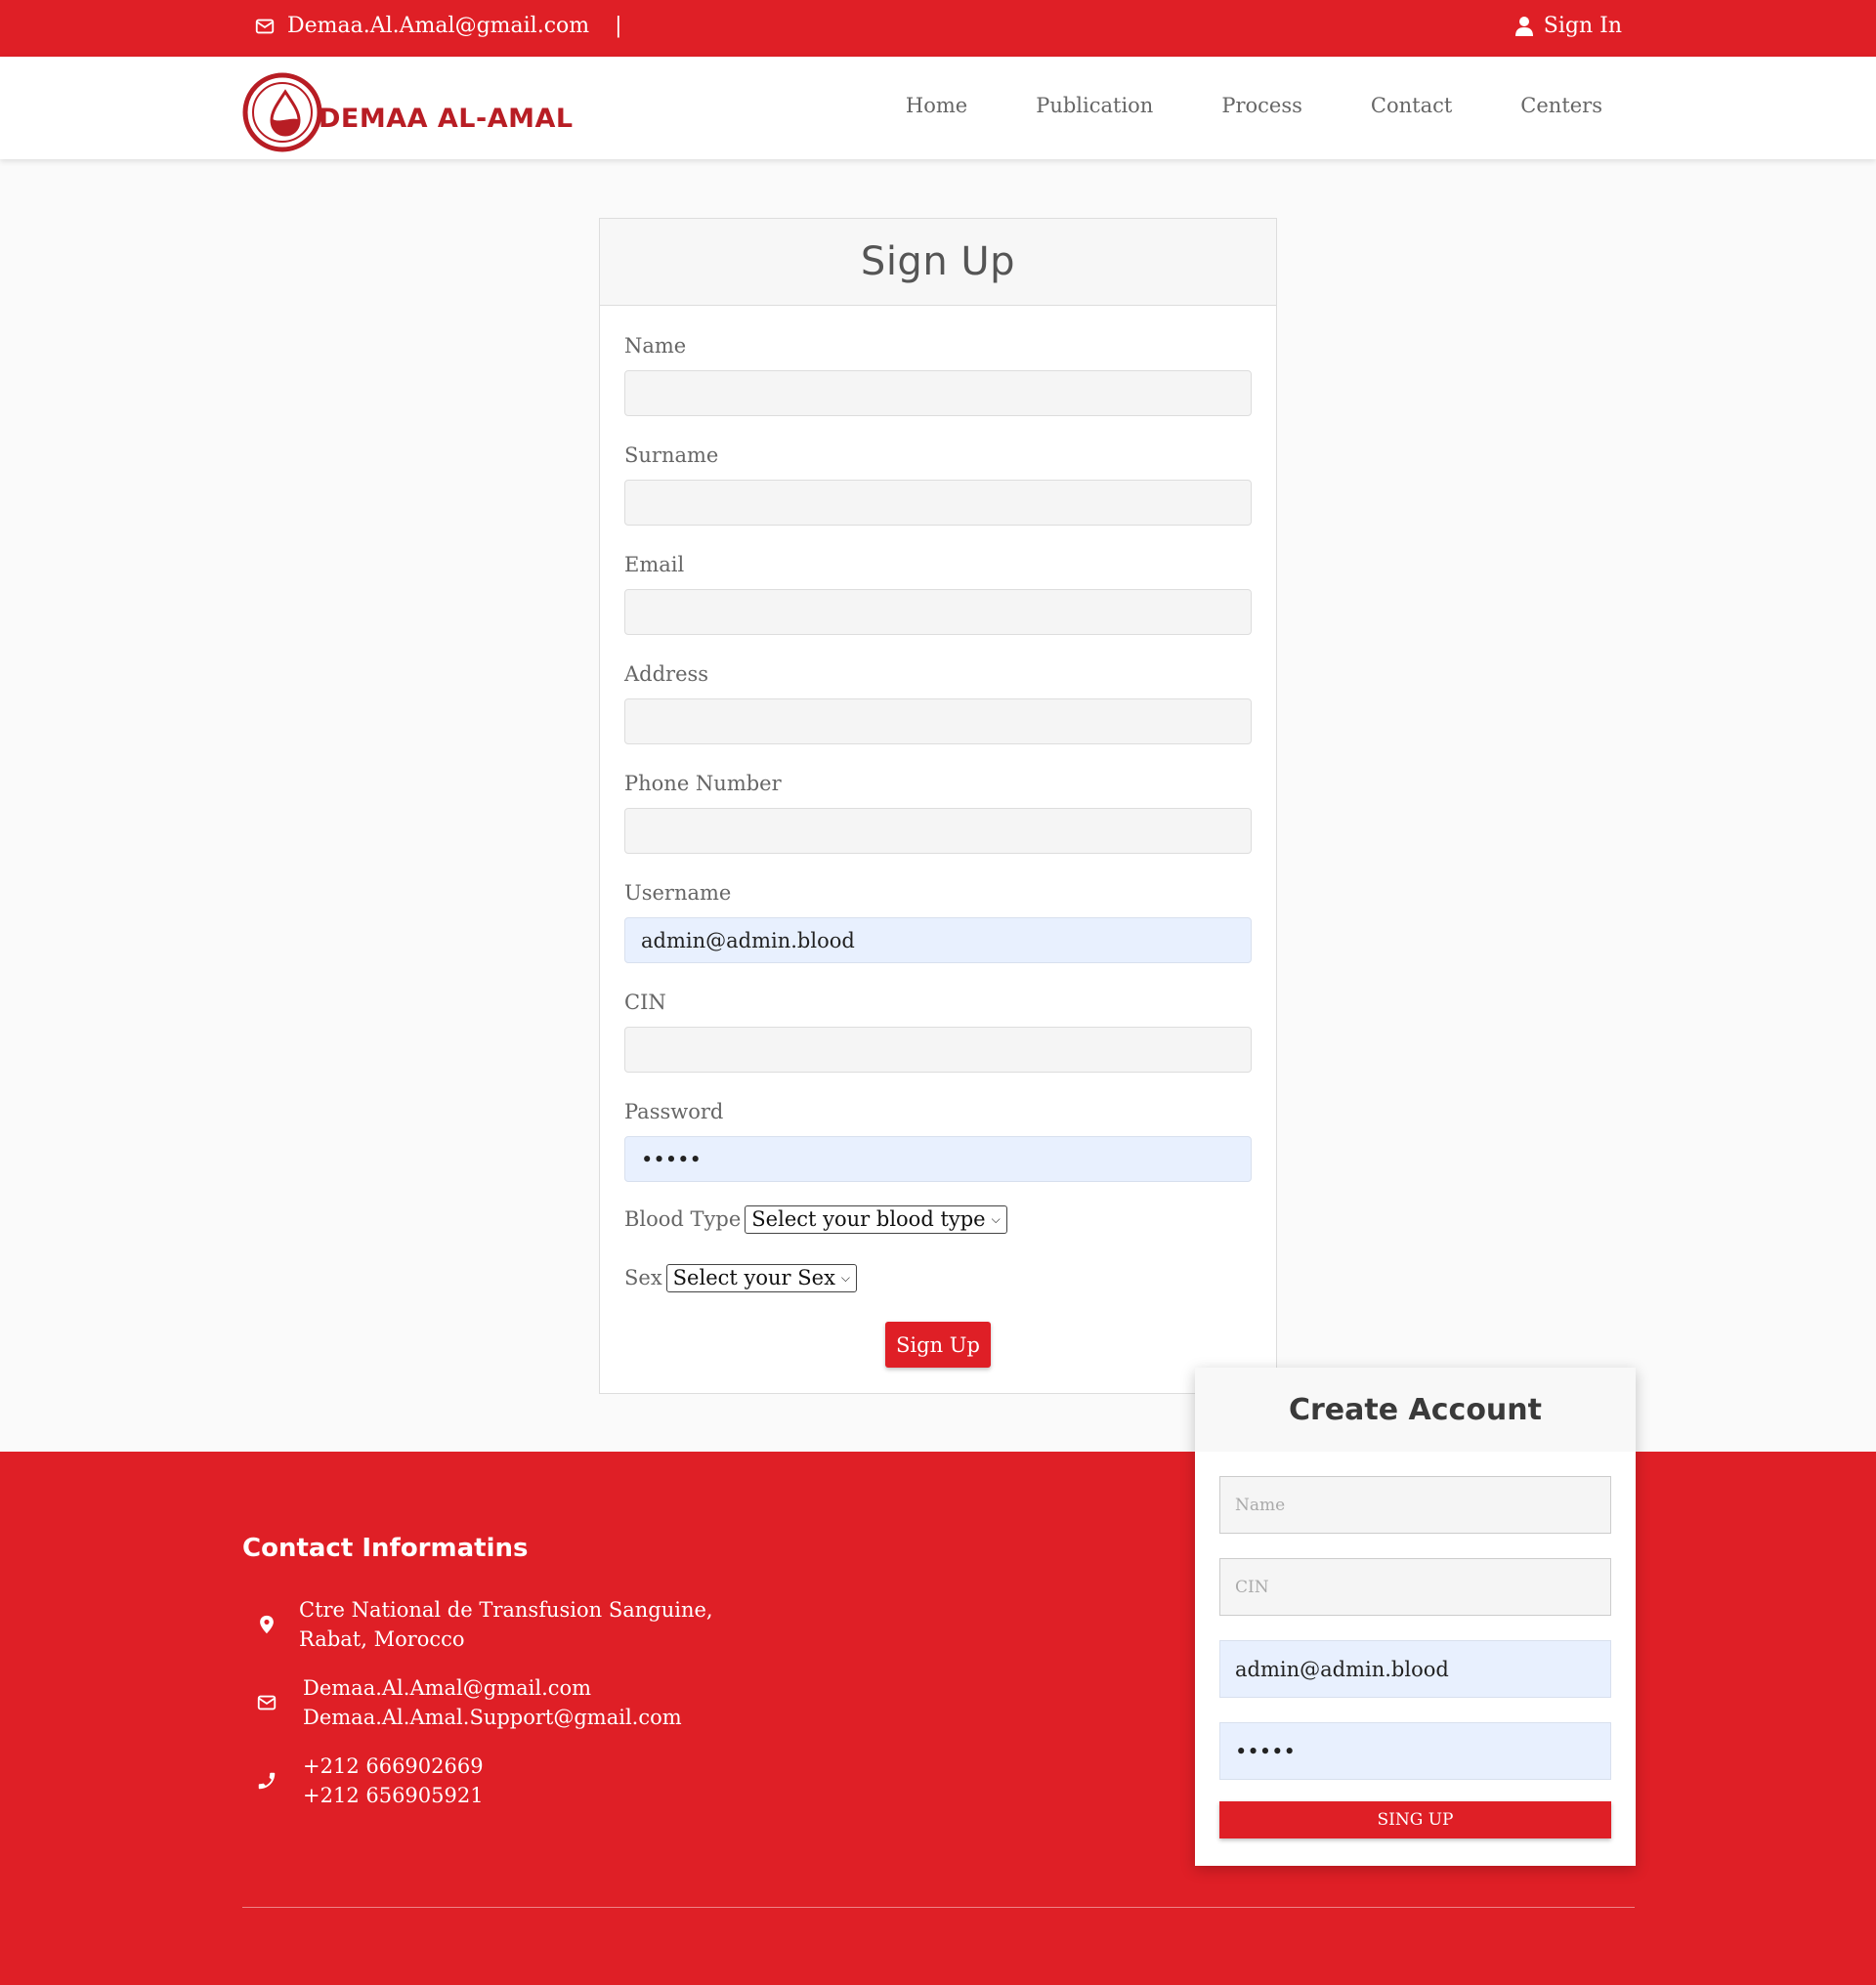 The height and width of the screenshot is (1985, 1876). Describe the element at coordinates (1219, 105) in the screenshot. I see `nav-menu: Home Publication Process Contact Centers` at that location.